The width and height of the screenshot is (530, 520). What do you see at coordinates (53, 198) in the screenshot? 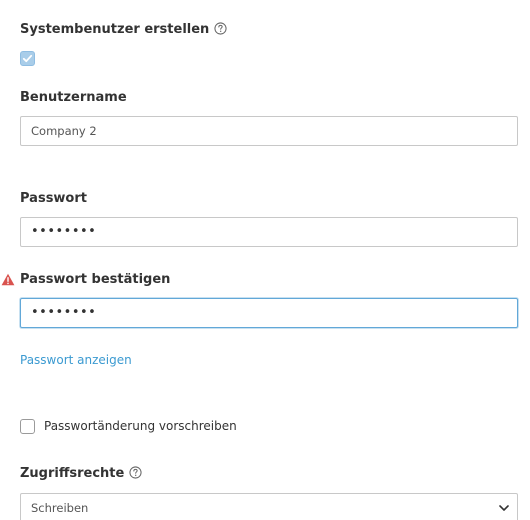
I see `password-label: Passwort` at bounding box center [53, 198].